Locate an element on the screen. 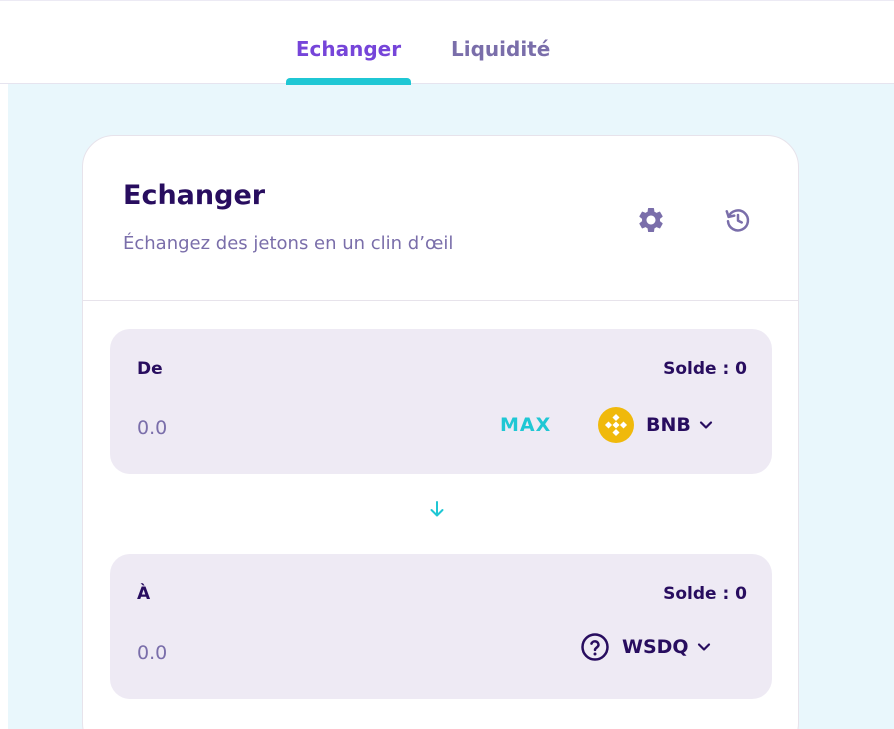  tab-liquidity: Liquidité is located at coordinates (500, 43).